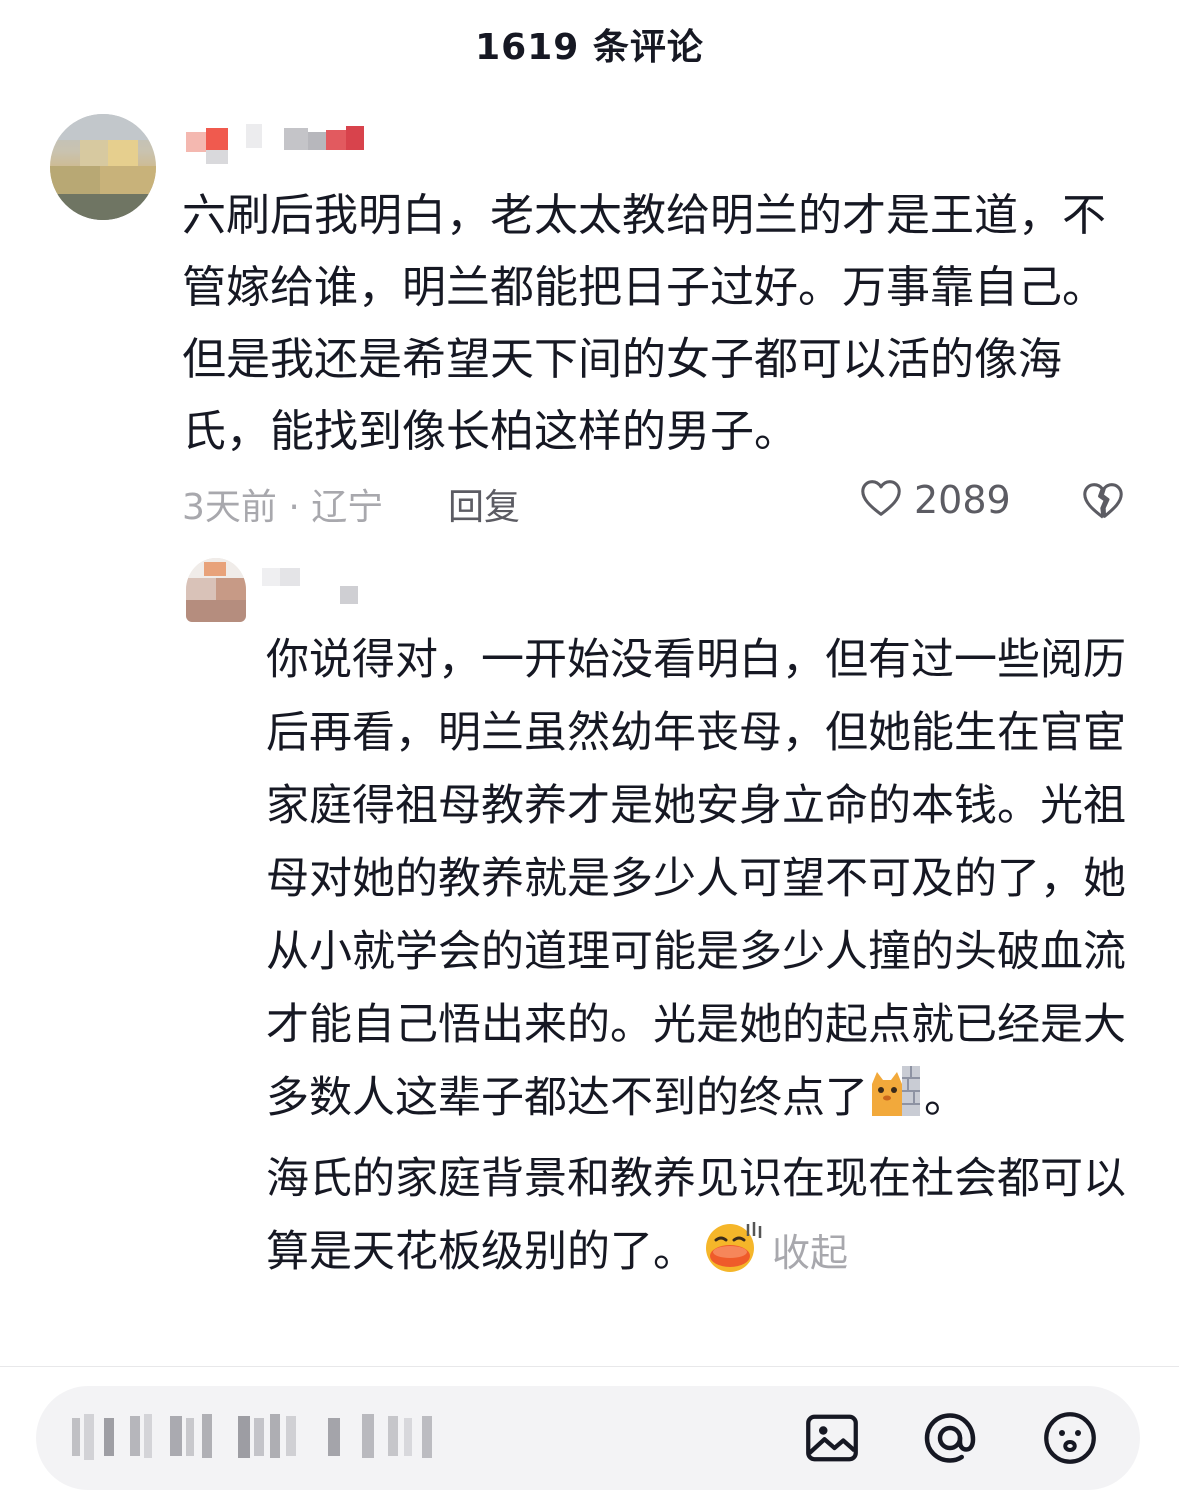  Describe the element at coordinates (950, 1438) in the screenshot. I see `at-icon` at that location.